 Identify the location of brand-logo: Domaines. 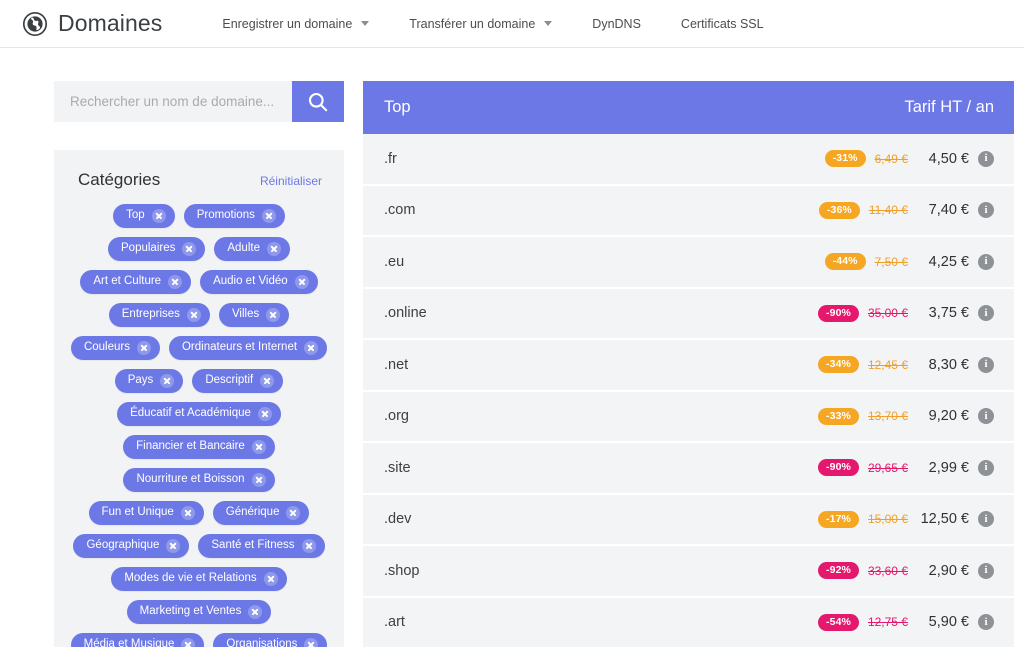
(92, 23).